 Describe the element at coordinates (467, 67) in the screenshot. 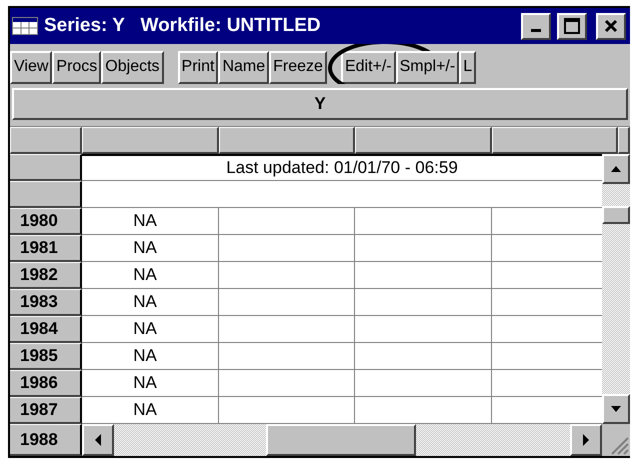

I see `toolbar-button: L` at that location.